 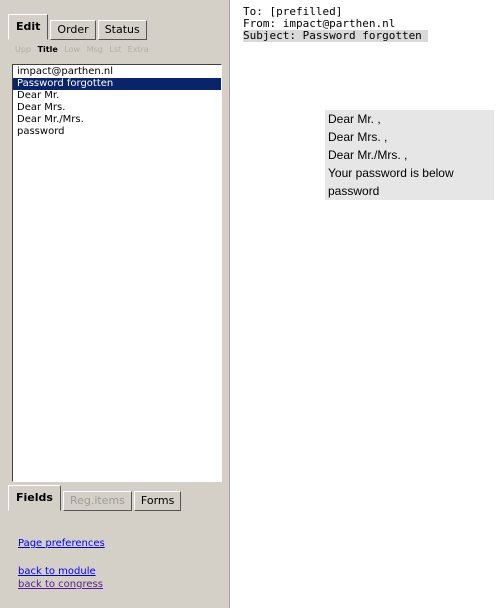 What do you see at coordinates (368, 155) in the screenshot?
I see `body-line: Dear Mr./Mrs. ,` at bounding box center [368, 155].